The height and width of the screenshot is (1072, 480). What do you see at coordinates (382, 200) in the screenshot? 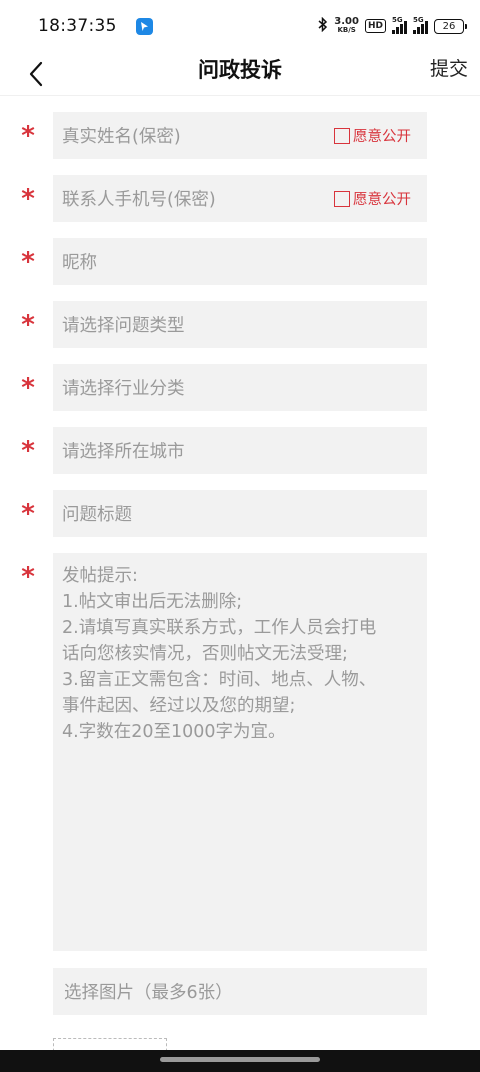
I see `phone-public-label: 愿意公开` at bounding box center [382, 200].